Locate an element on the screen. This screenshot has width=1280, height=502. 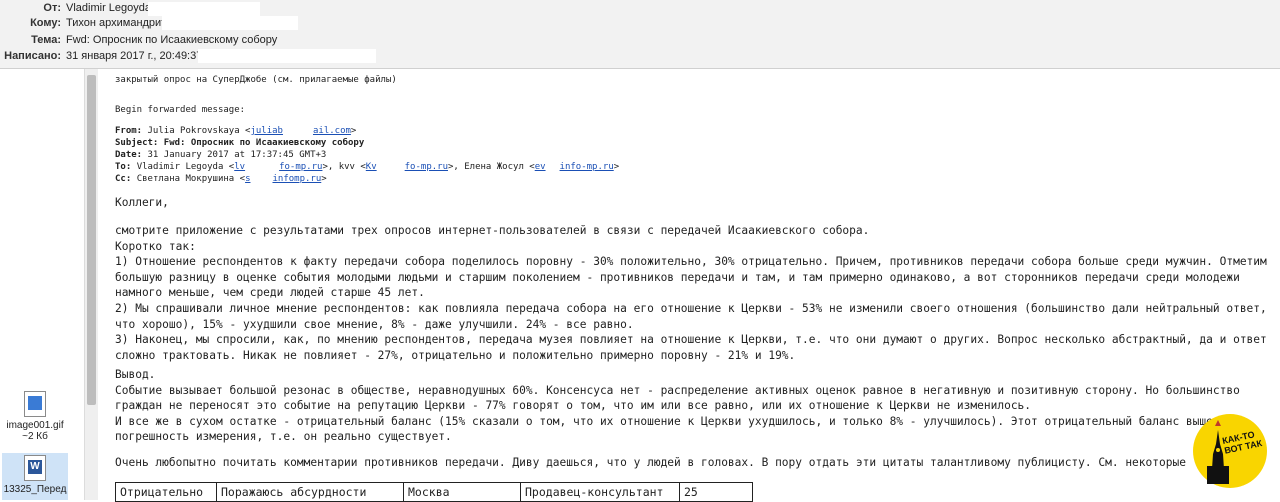
attachment-item: image001.gif ~2 Кб is located at coordinates (35, 416).